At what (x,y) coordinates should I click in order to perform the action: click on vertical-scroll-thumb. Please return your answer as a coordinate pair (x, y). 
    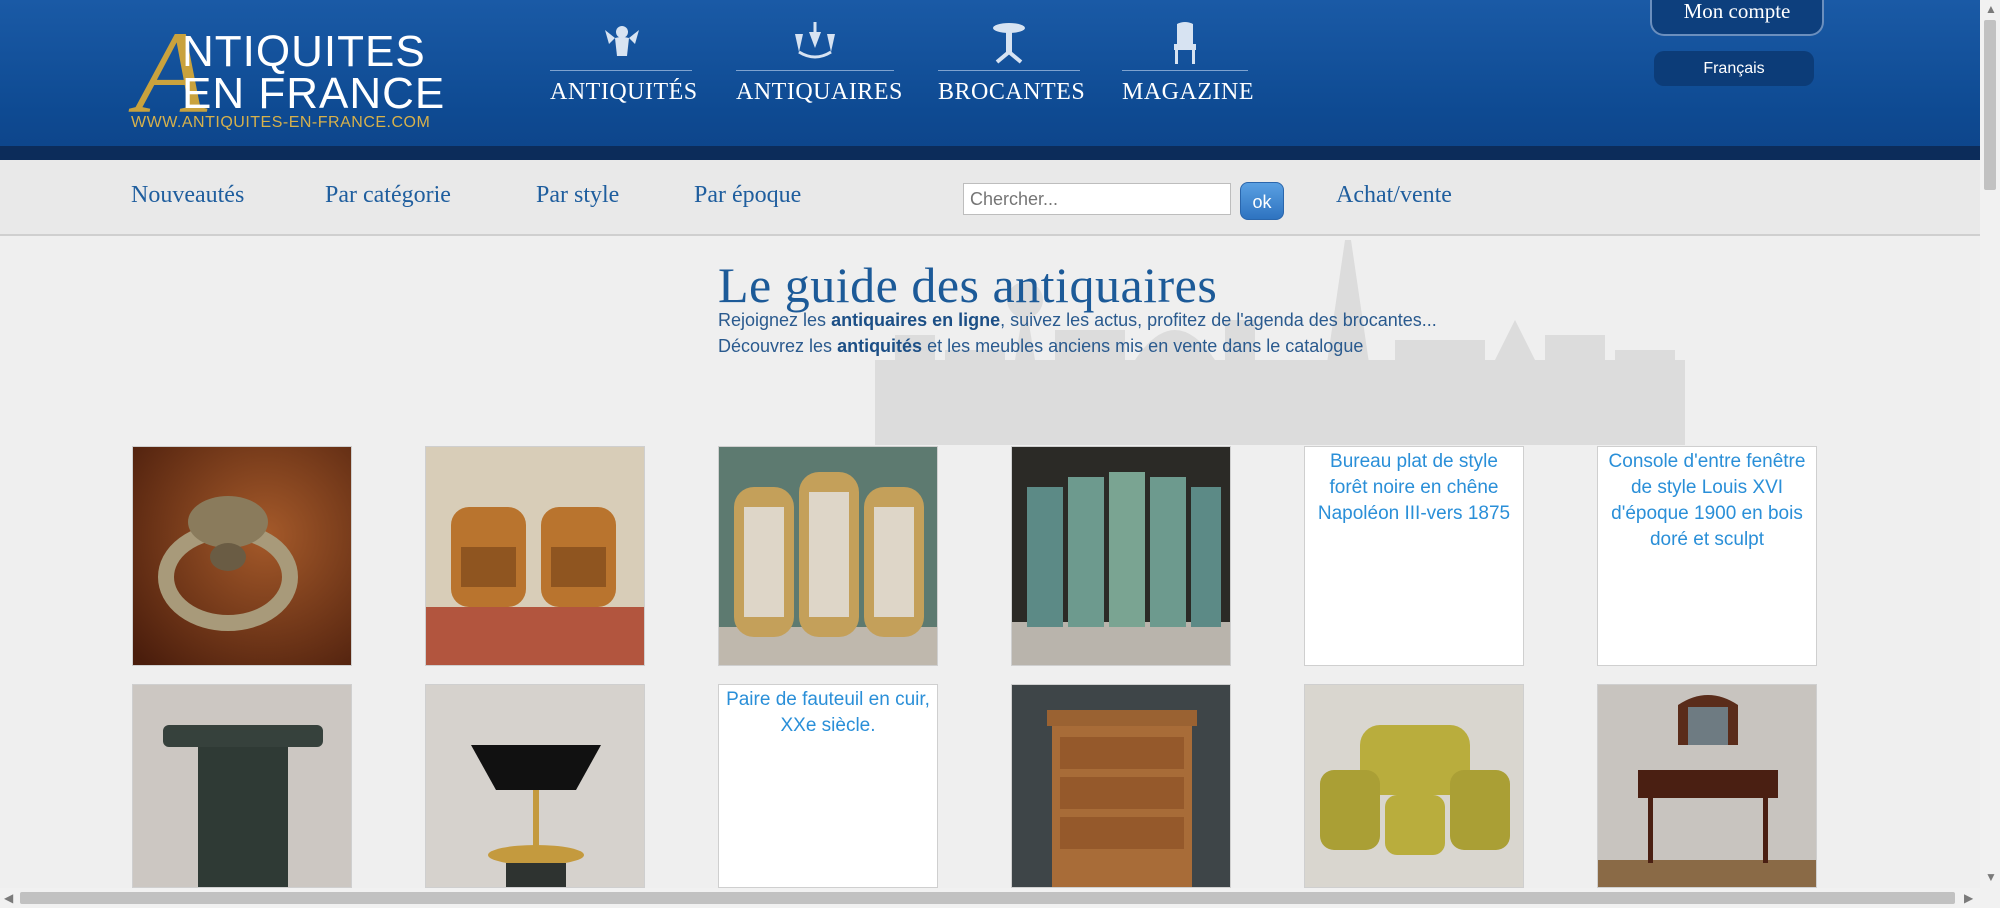
    Looking at the image, I should click on (1990, 105).